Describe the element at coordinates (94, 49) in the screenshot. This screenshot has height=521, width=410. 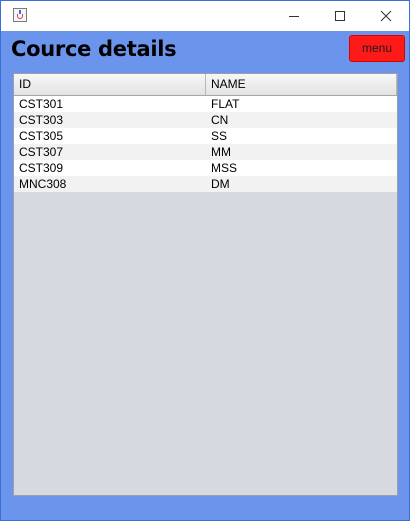
I see `page-title: Cource details` at that location.